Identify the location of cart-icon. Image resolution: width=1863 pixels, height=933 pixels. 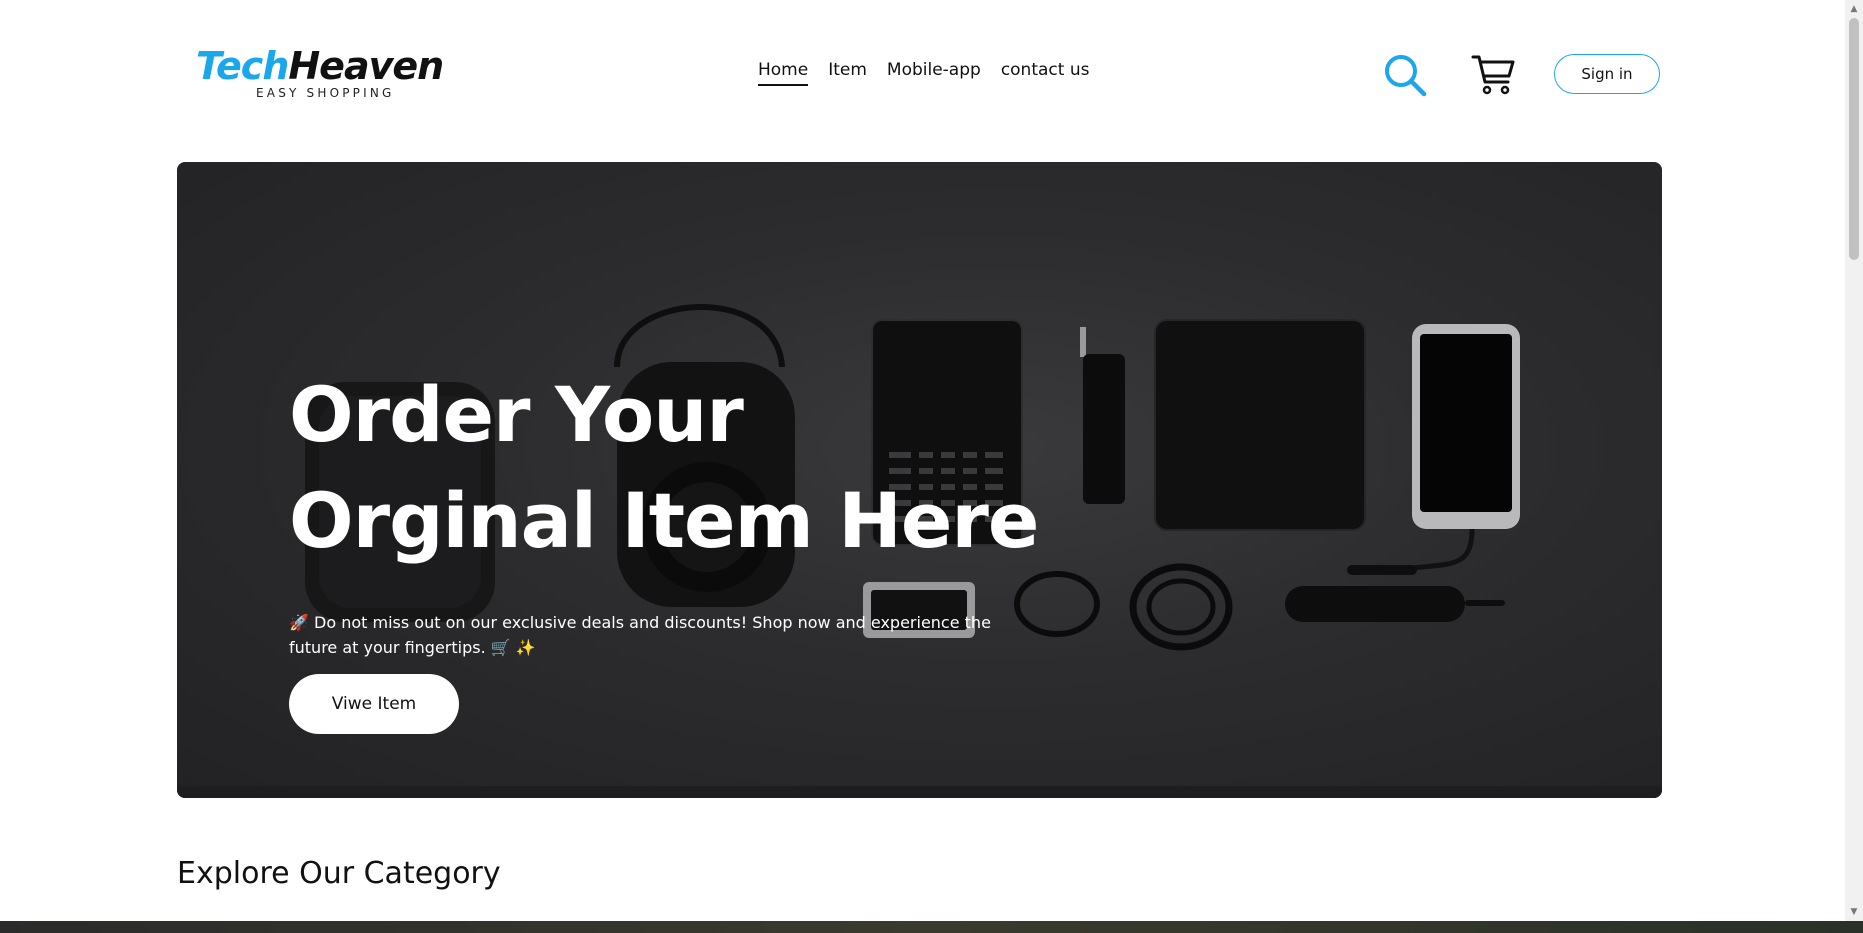
(1493, 75).